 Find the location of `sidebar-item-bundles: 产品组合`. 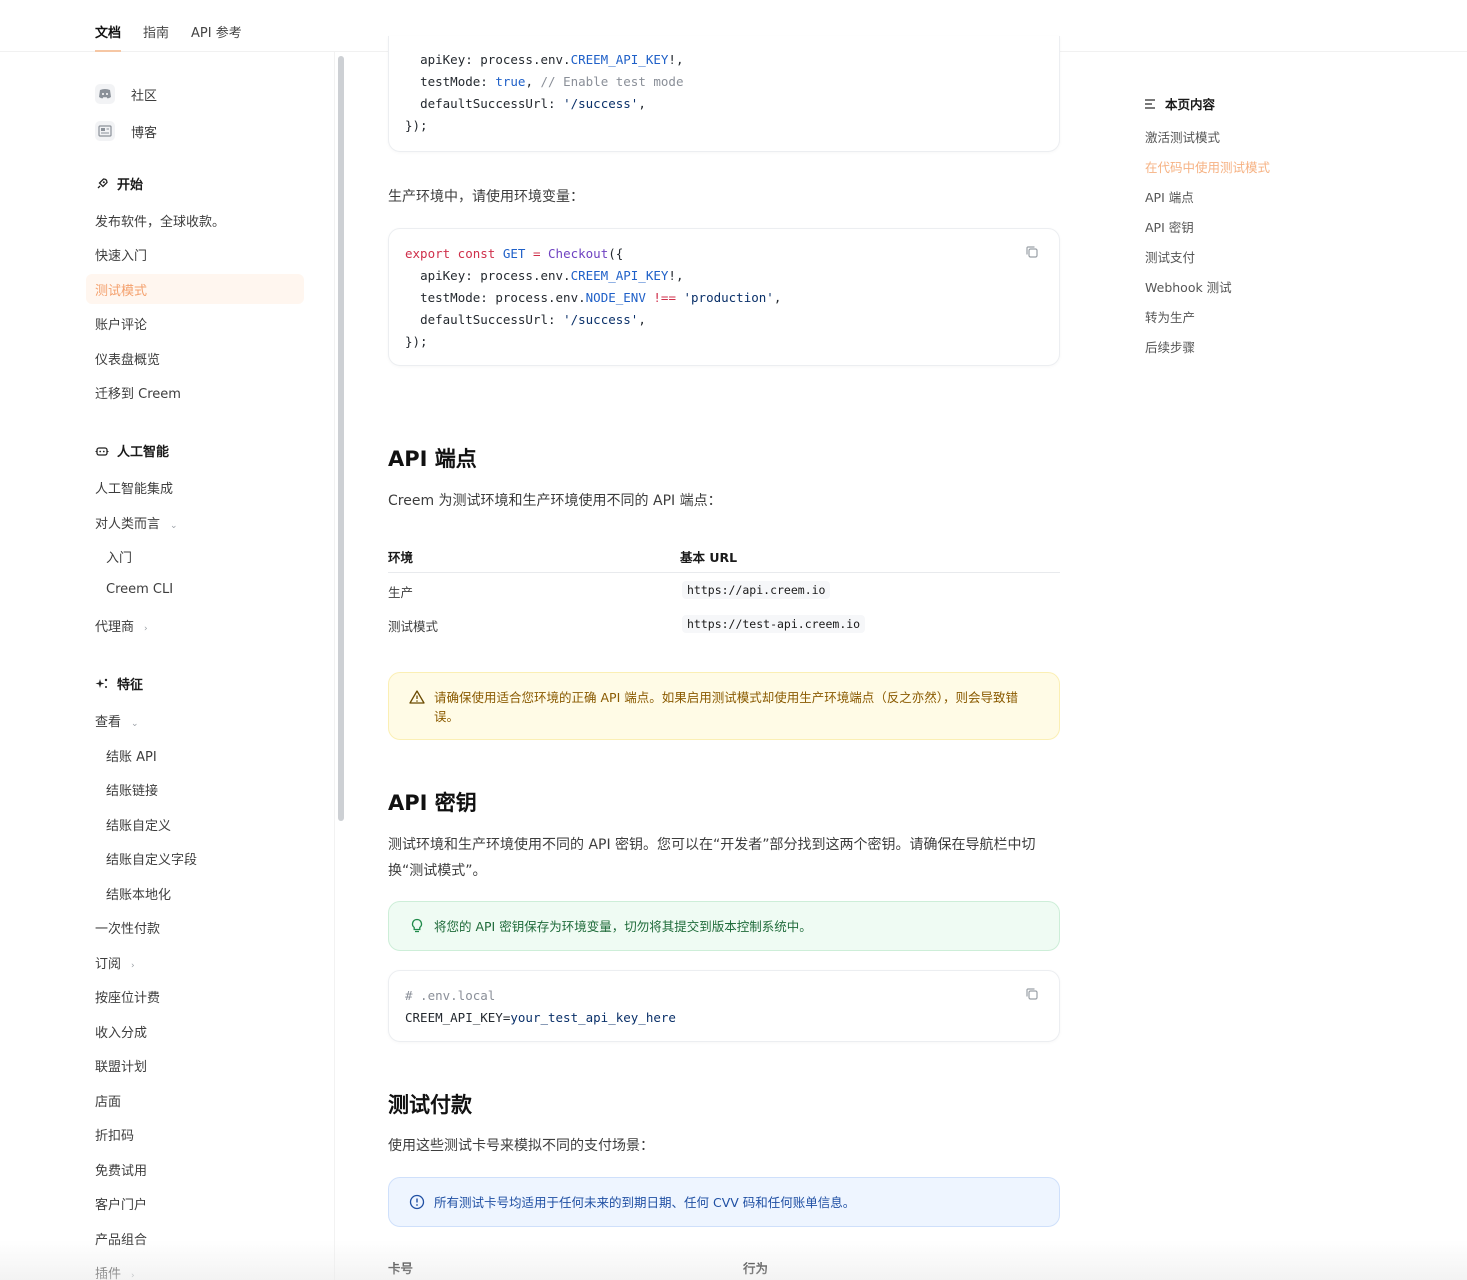

sidebar-item-bundles: 产品组合 is located at coordinates (121, 1238).